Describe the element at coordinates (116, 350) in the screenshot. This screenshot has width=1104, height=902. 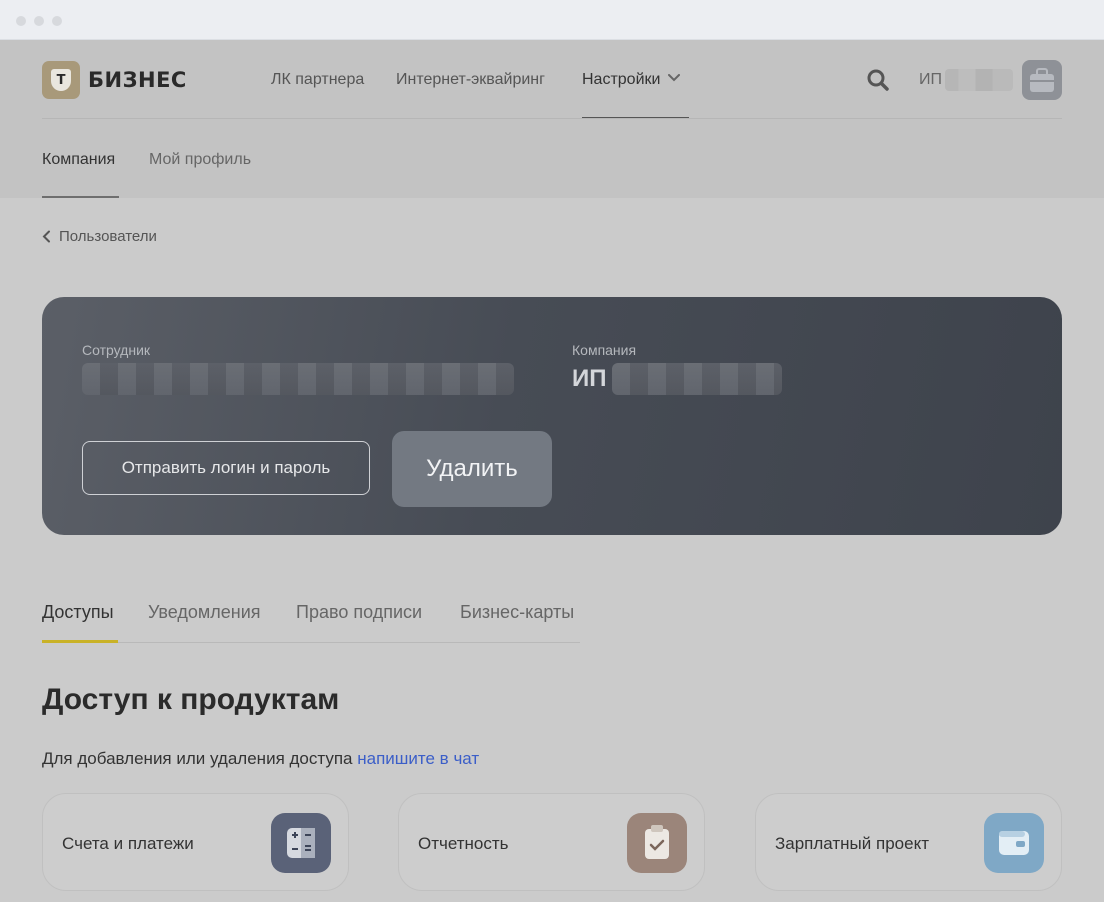
I see `employee-label: Сотрудник` at that location.